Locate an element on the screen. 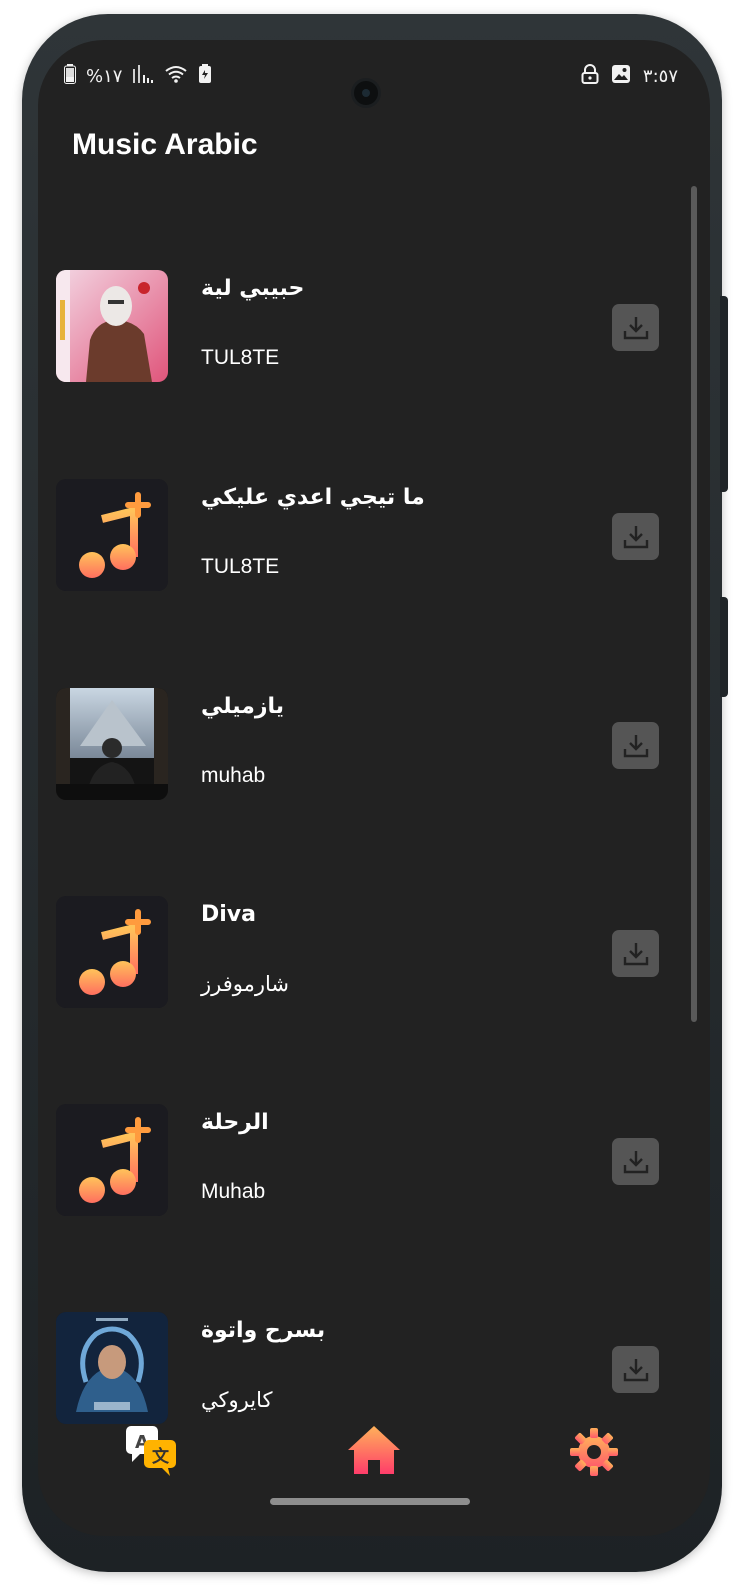 The width and height of the screenshot is (745, 1588). list-item: Diva شارموفرز is located at coordinates (374, 953).